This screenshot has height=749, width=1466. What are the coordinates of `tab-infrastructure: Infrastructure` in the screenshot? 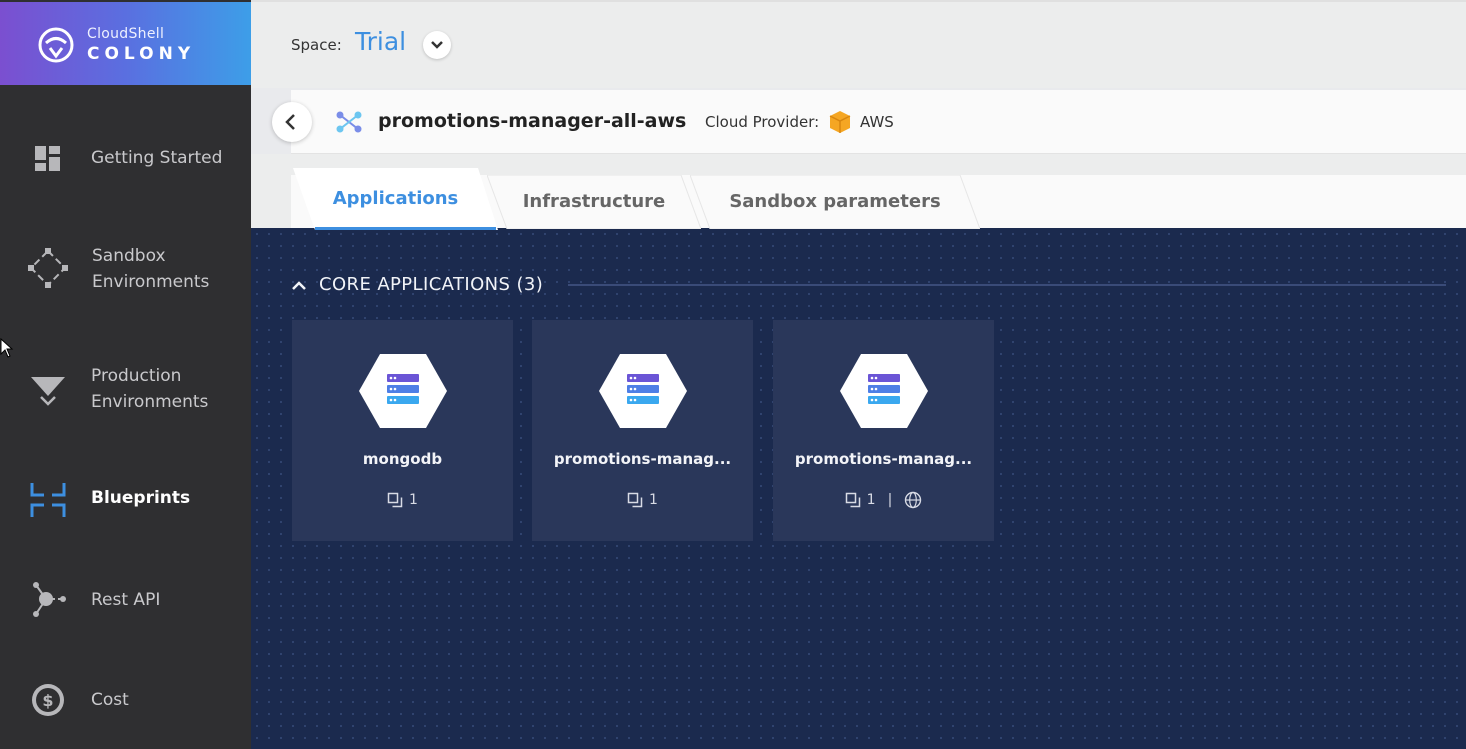 It's located at (594, 202).